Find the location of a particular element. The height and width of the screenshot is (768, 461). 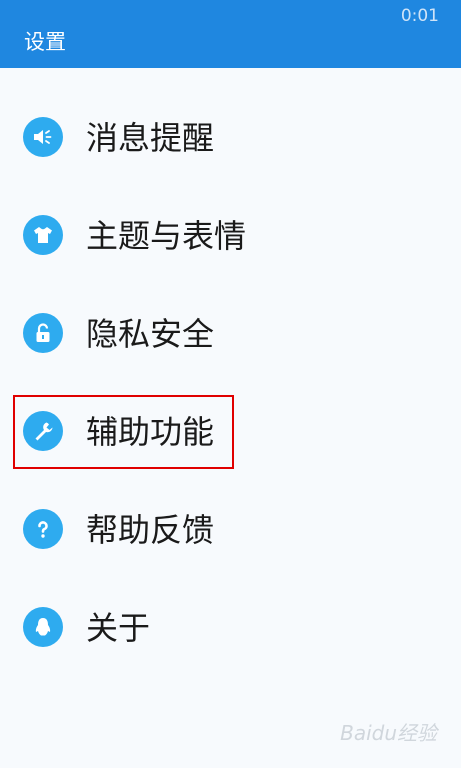

shirt-icon is located at coordinates (43, 235).